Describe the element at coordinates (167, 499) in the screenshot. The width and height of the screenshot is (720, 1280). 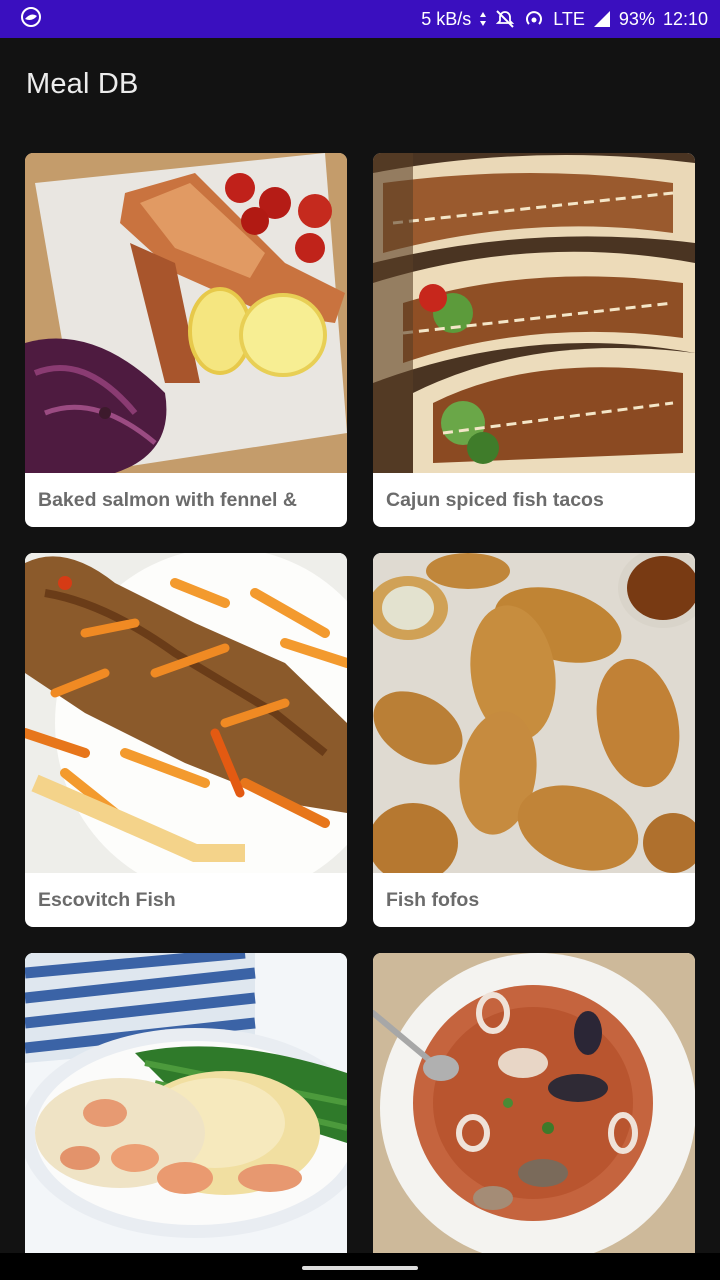
I see `meal-title: Baked salmon with fennel &` at that location.